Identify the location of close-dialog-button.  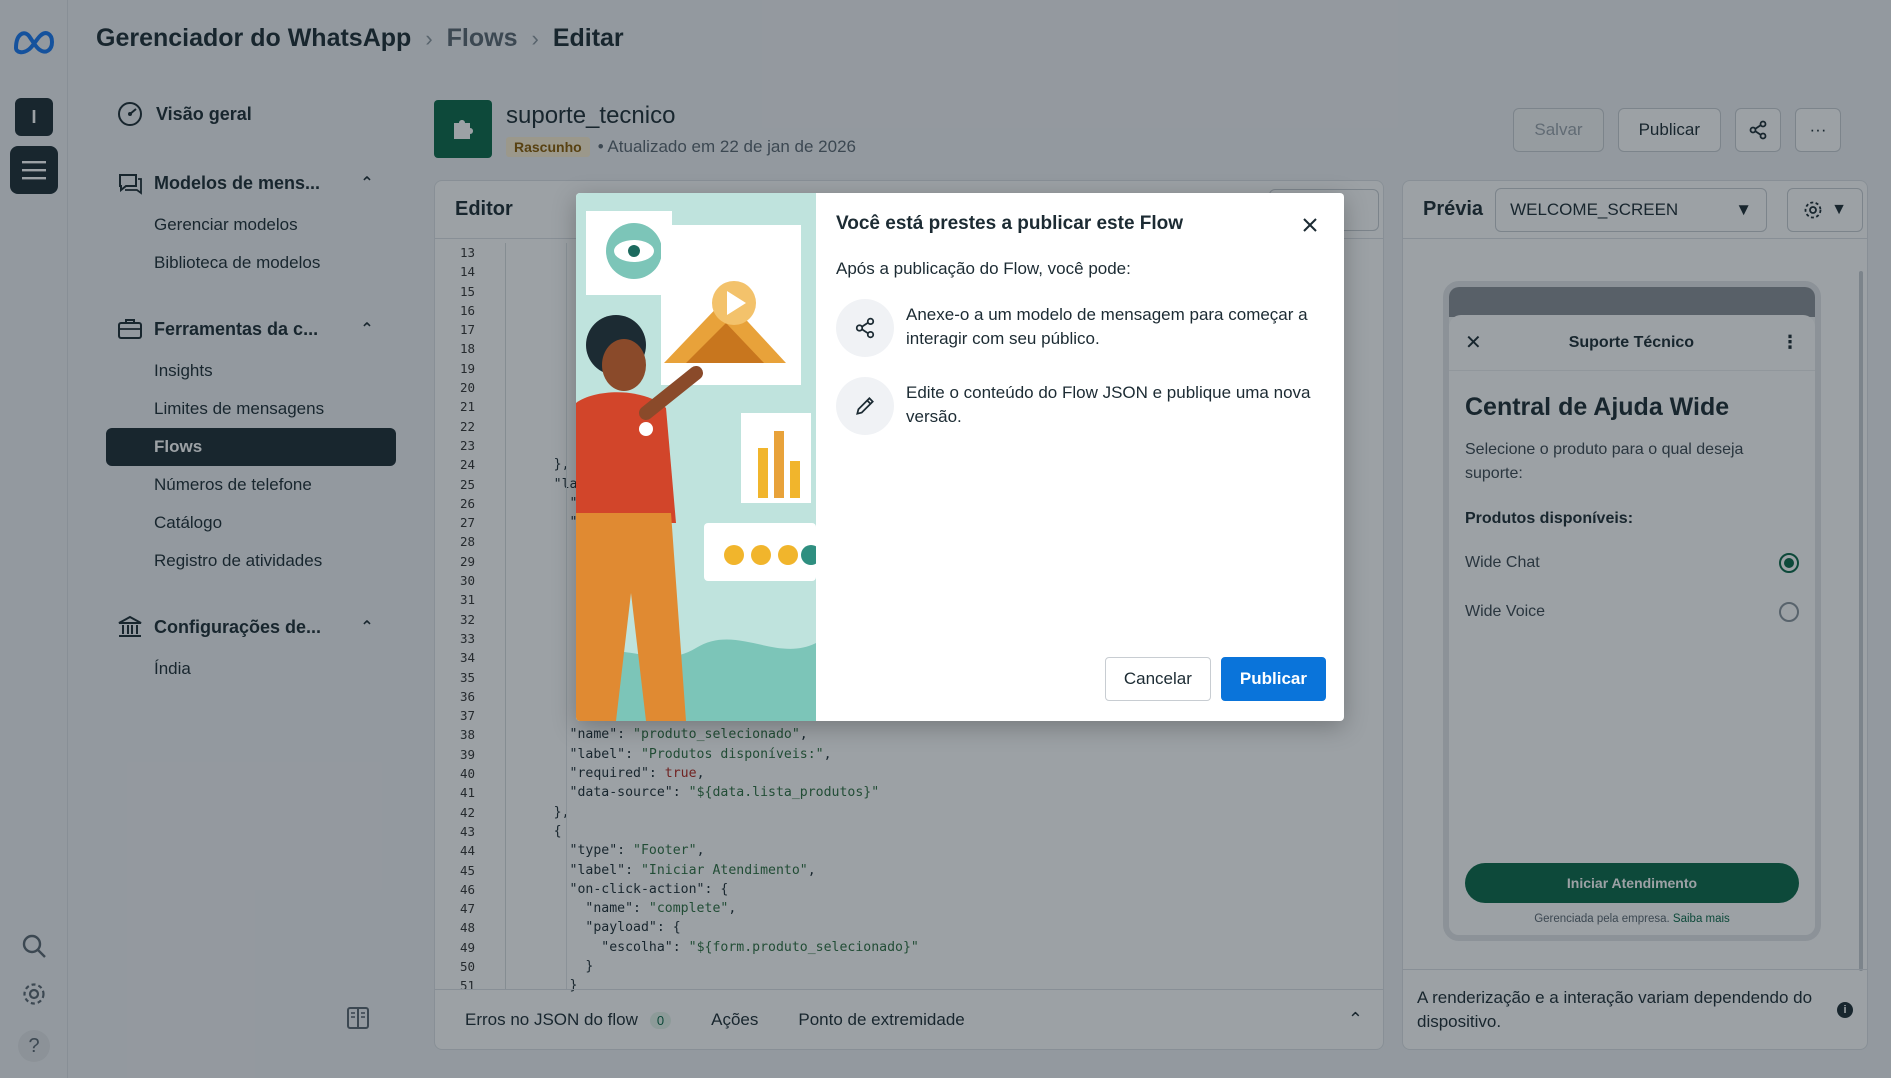
(1310, 225).